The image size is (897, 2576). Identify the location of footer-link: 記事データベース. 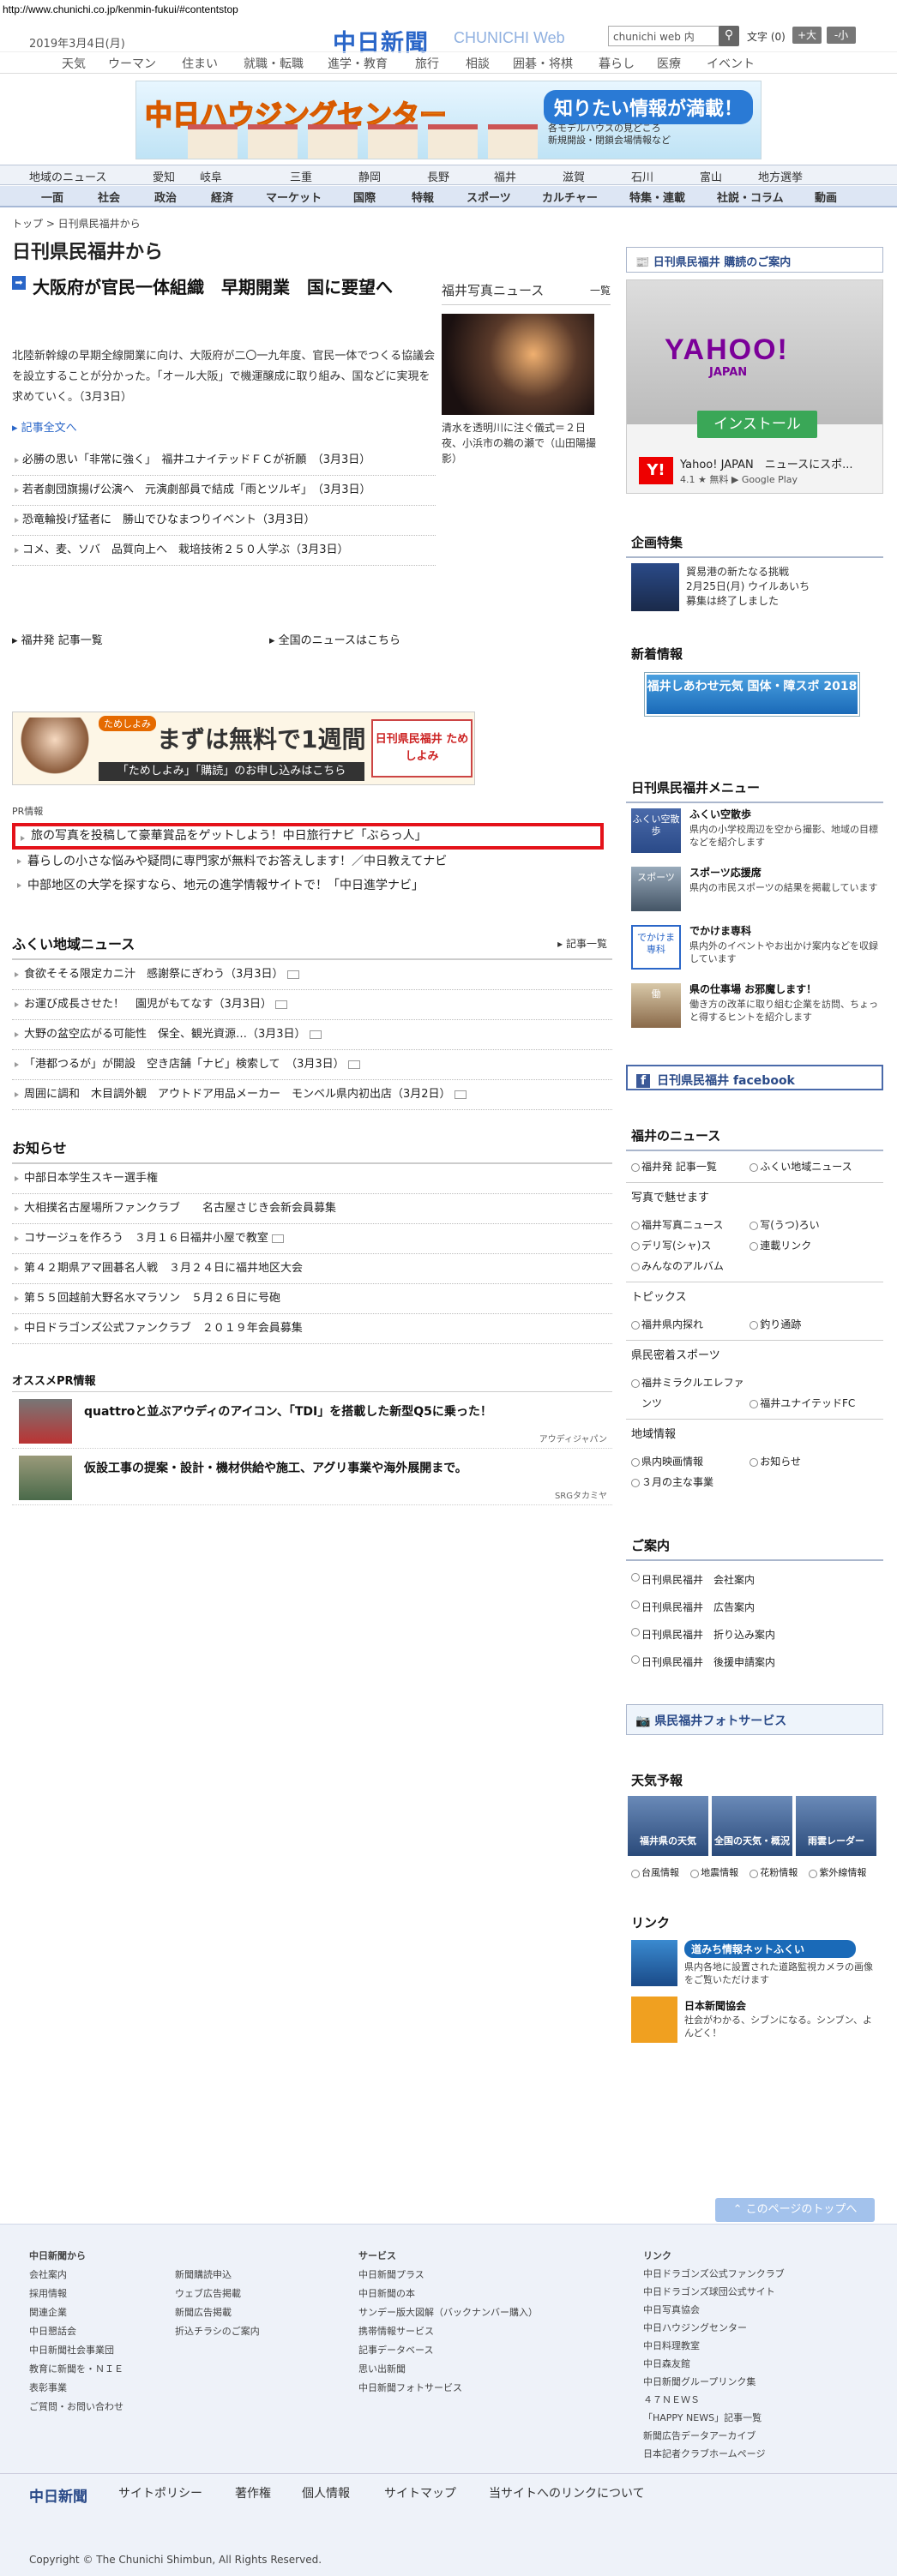
(448, 2350).